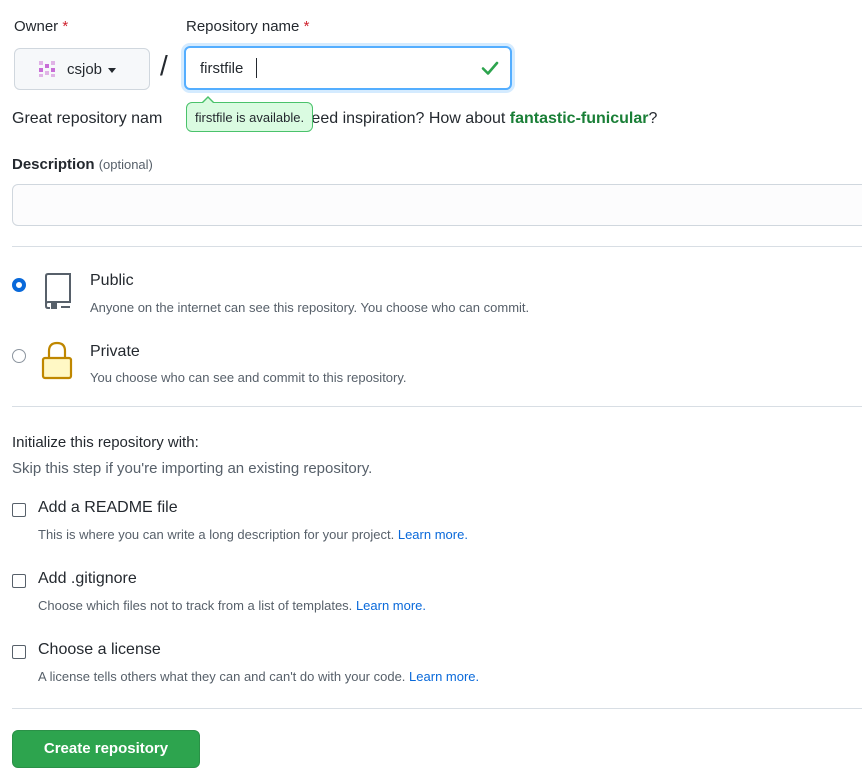 Image resolution: width=862 pixels, height=768 pixels. I want to click on availability-tooltip: firstfile is available., so click(250, 114).